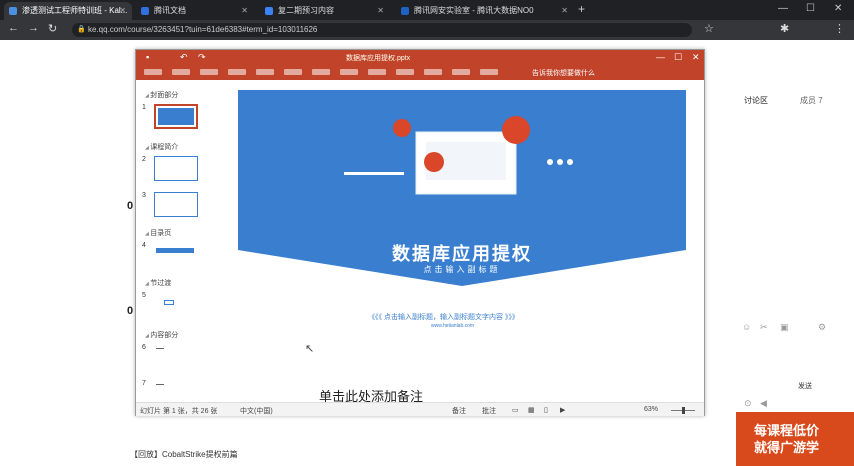  I want to click on slide-number: 6, so click(144, 347).